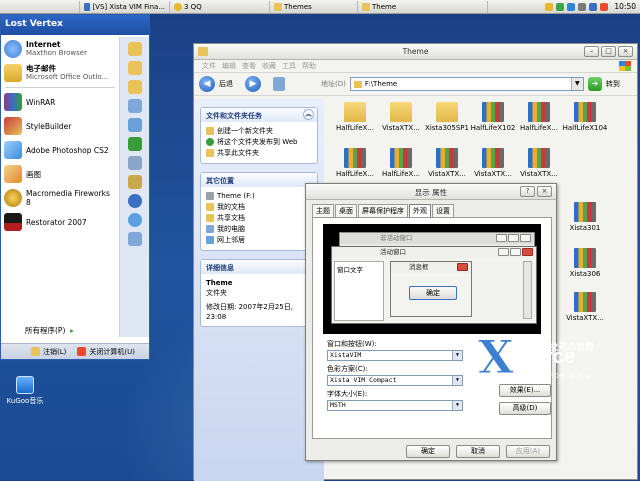 The height and width of the screenshot is (481, 640). I want to click on menu-help: 帮助, so click(309, 66).